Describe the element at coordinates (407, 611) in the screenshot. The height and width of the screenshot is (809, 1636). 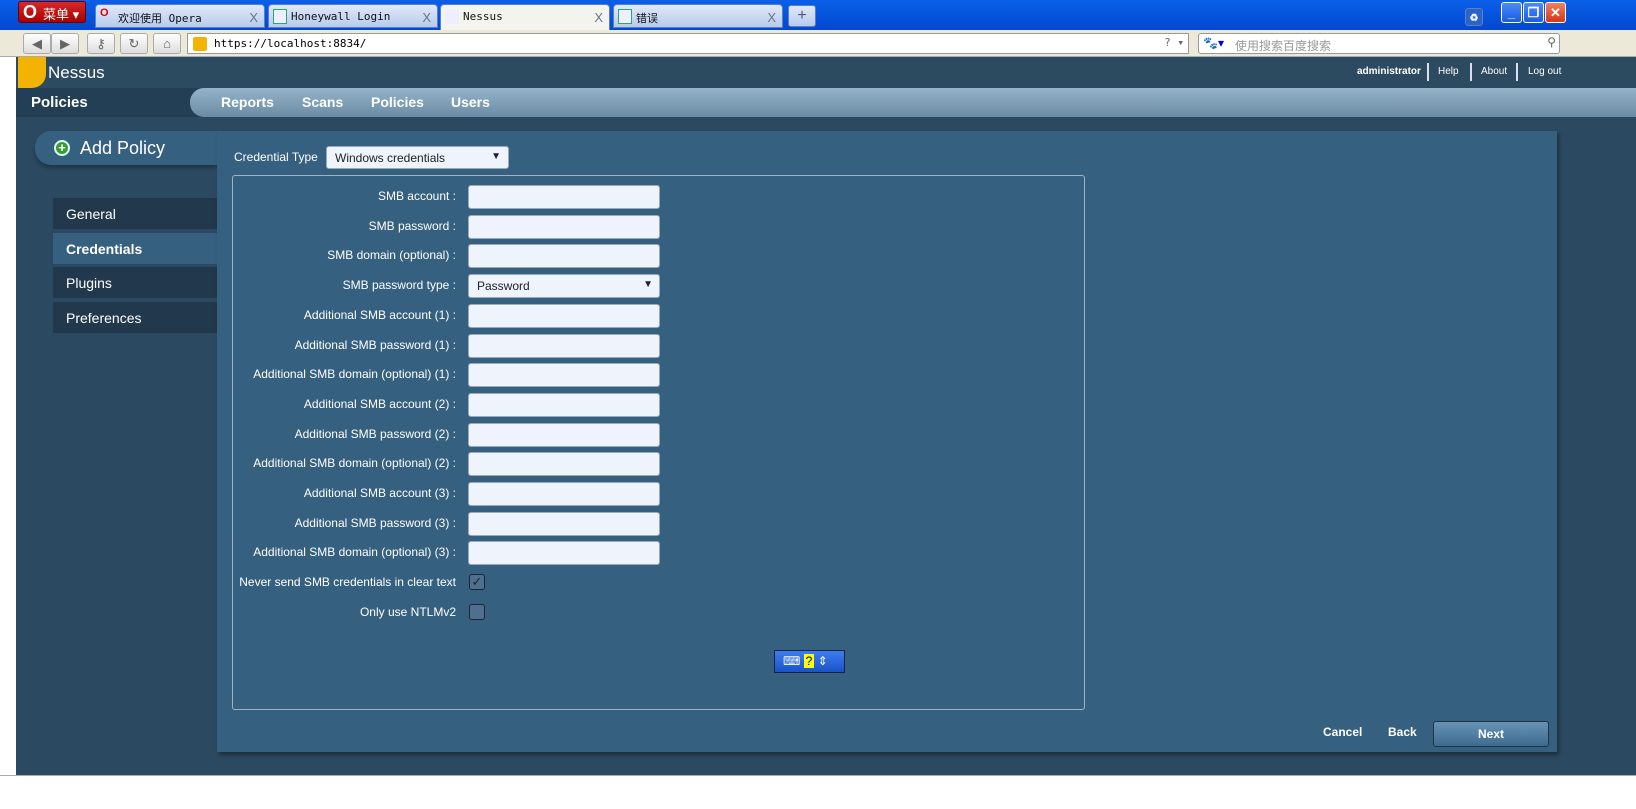
I see `field-label: Only use NTLMv2` at that location.